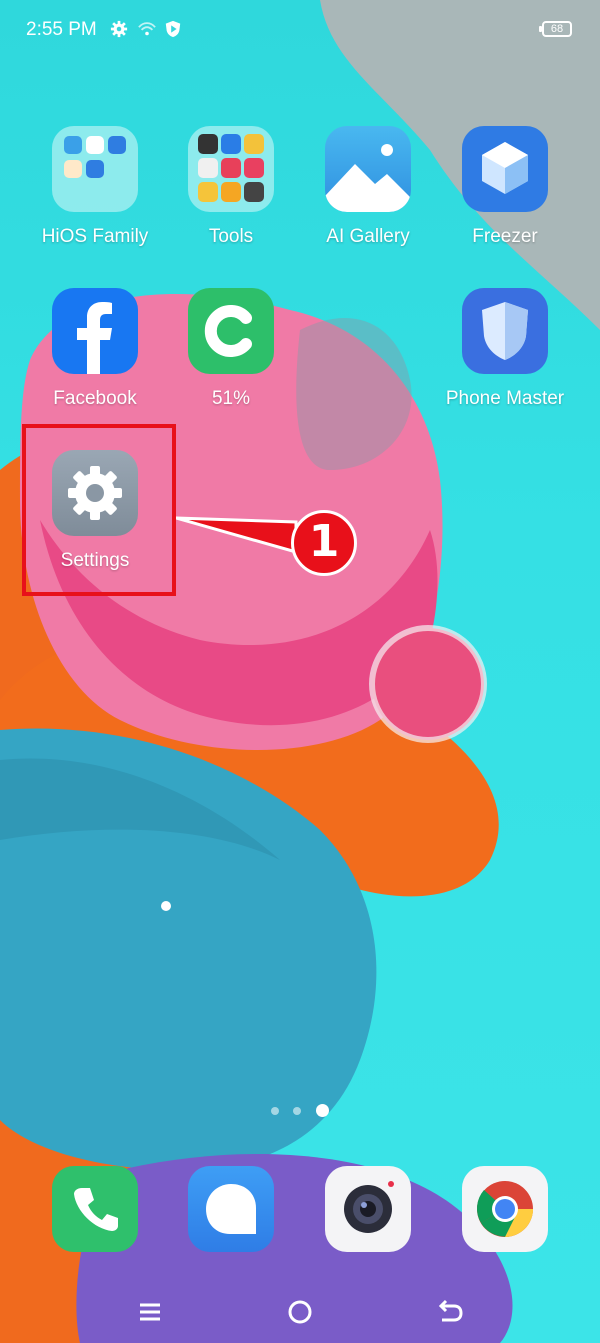 The image size is (600, 1343). What do you see at coordinates (150, 1312) in the screenshot?
I see `menu-icon` at bounding box center [150, 1312].